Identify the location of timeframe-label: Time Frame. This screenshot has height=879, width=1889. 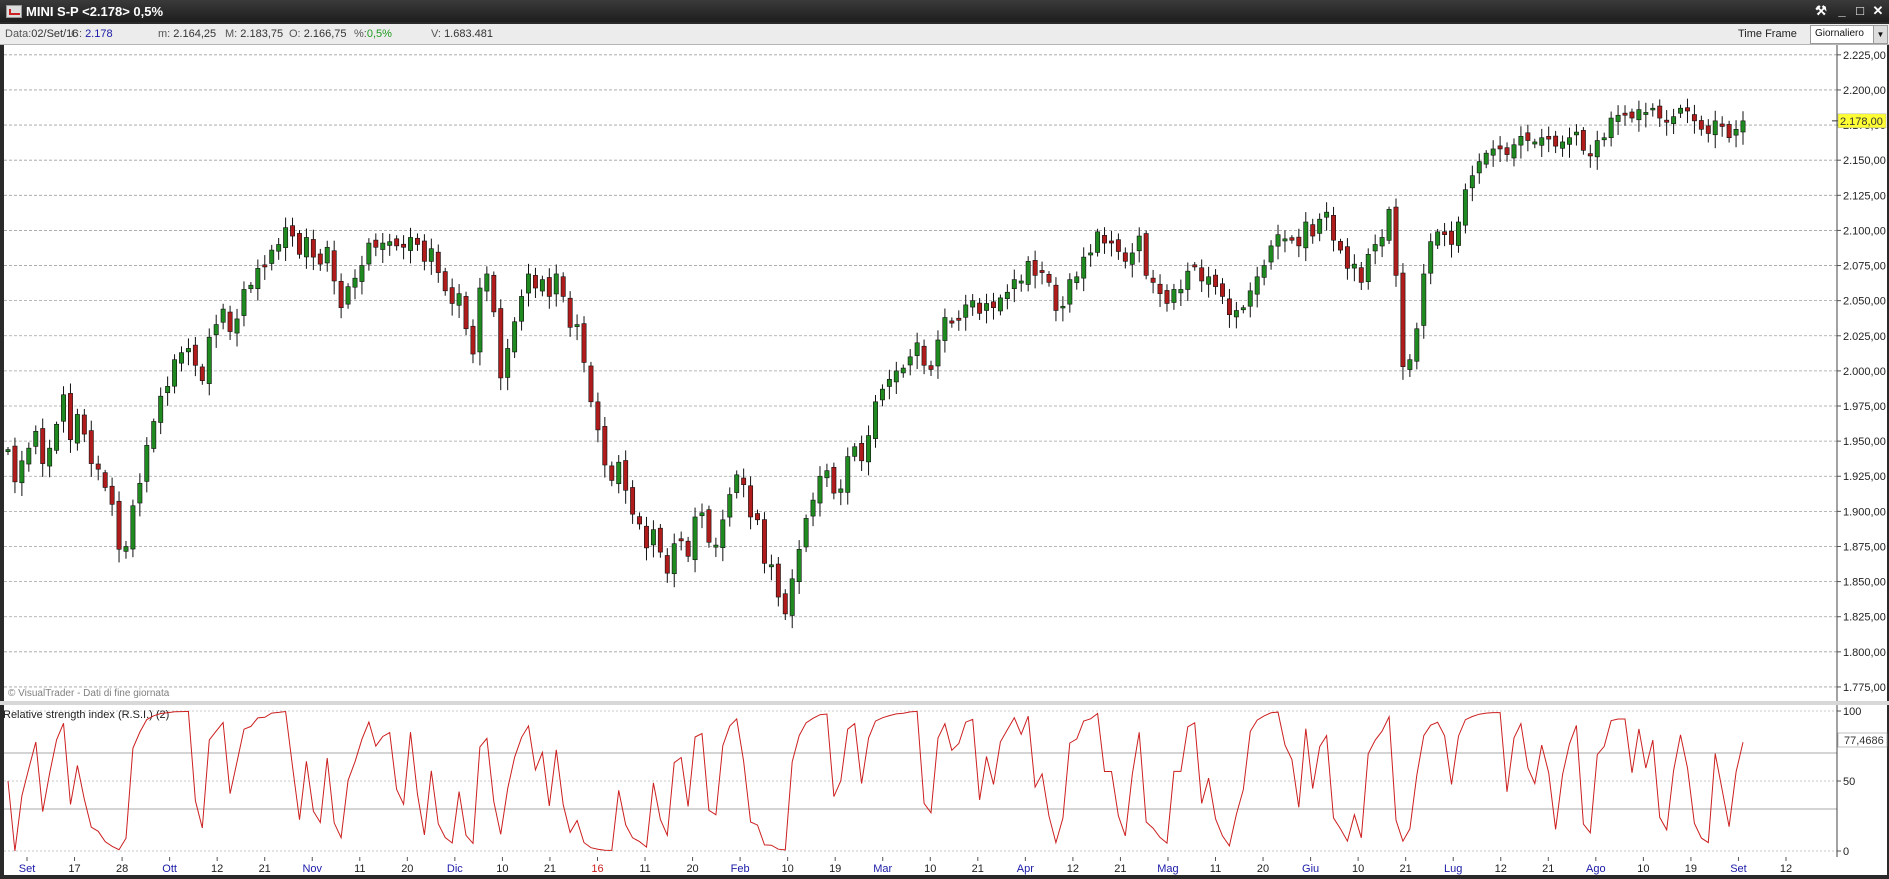
(1767, 34).